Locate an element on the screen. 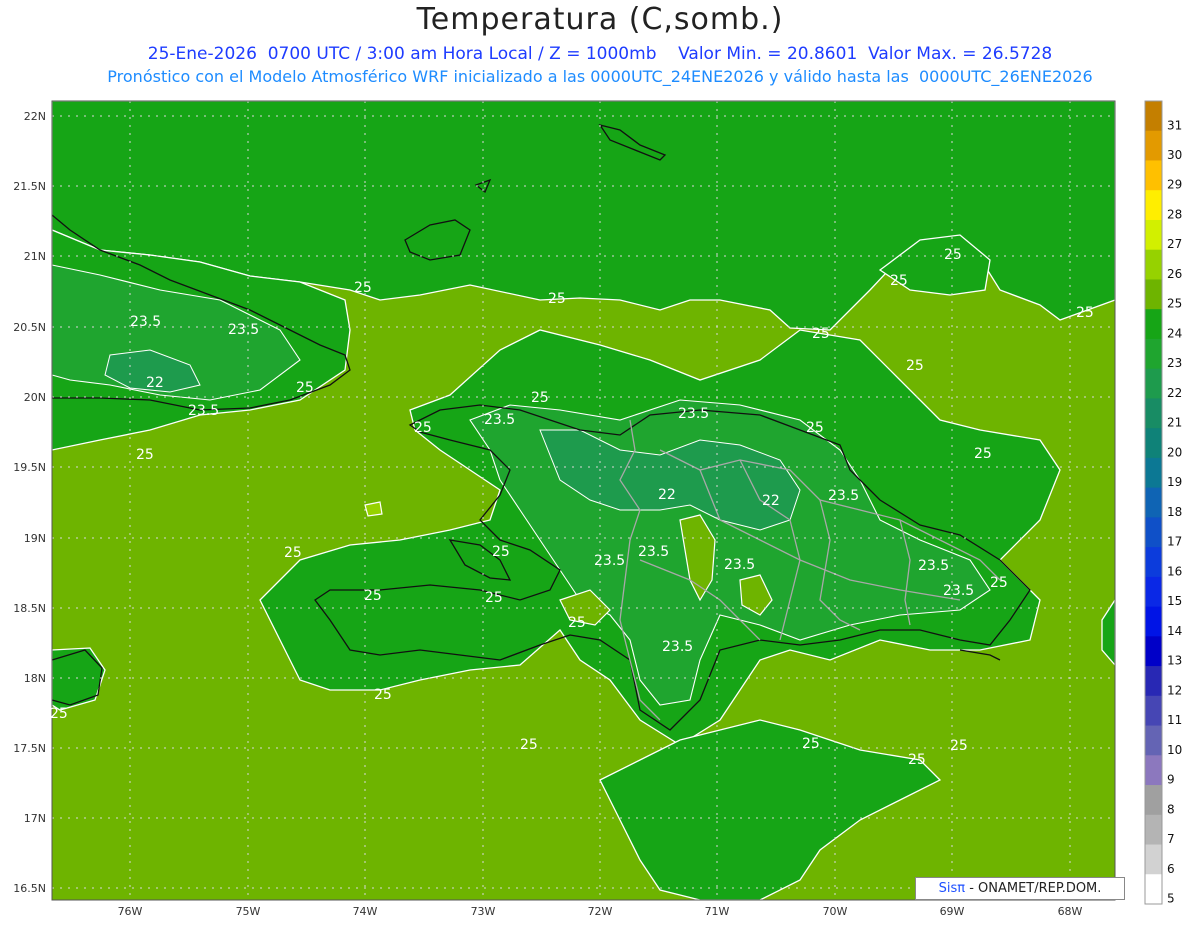 The width and height of the screenshot is (1200, 927). colorbar-label: 20 is located at coordinates (1174, 452).